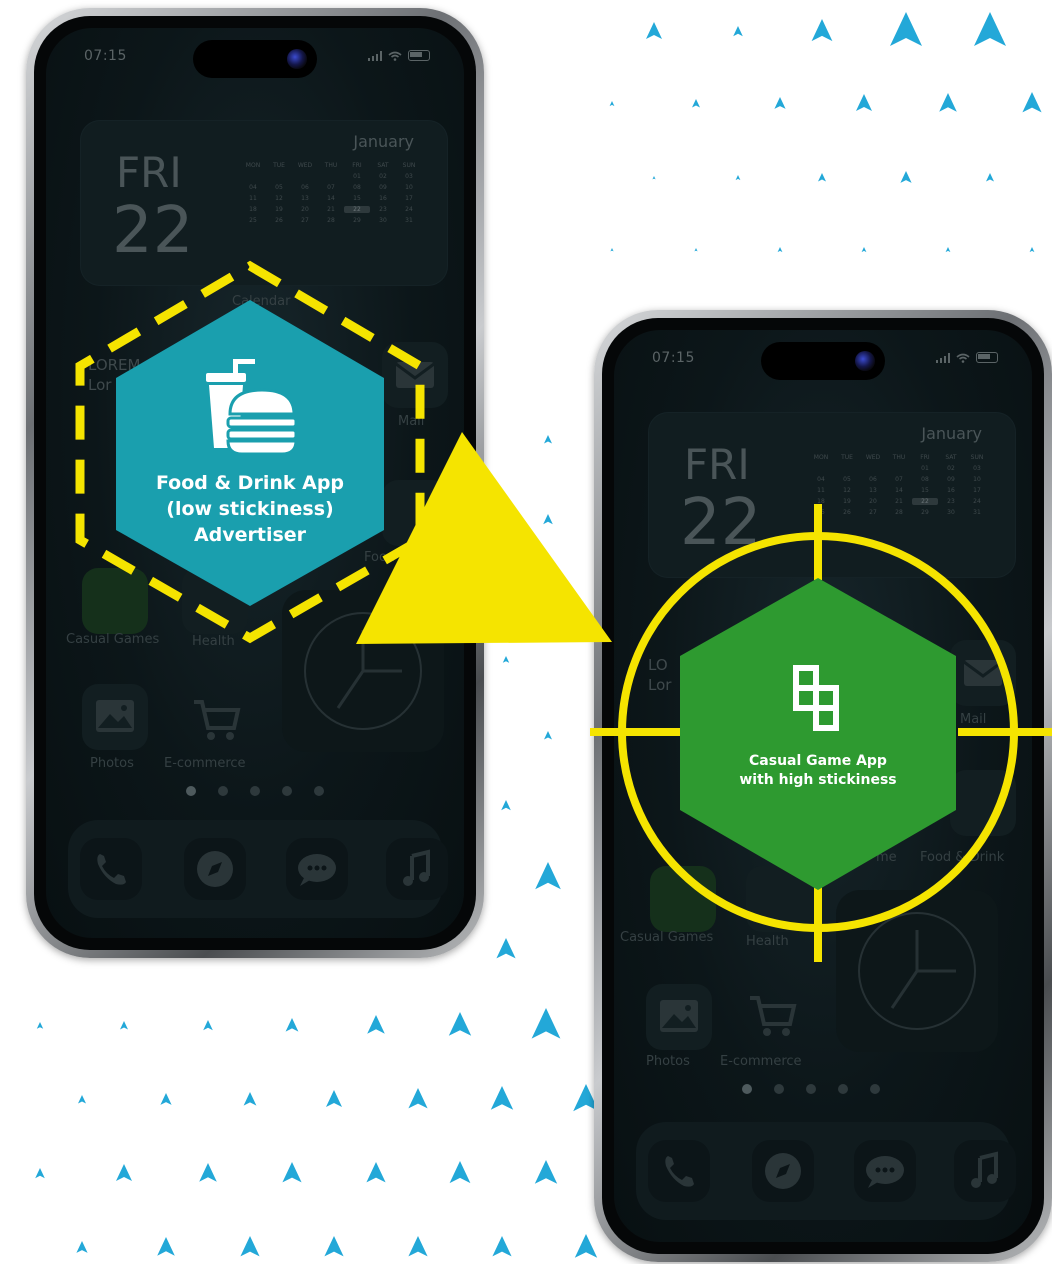  Describe the element at coordinates (826, 1171) in the screenshot. I see `dock` at that location.